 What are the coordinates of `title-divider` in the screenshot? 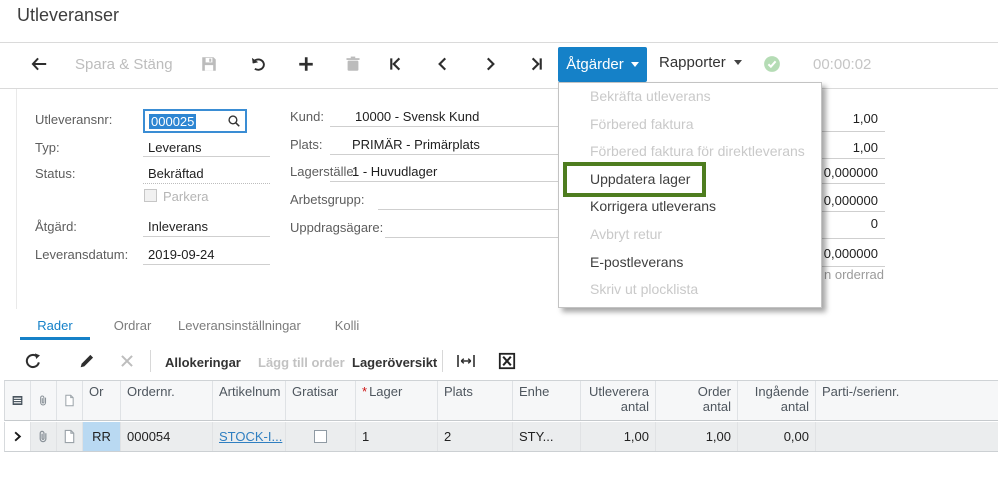 It's located at (499, 42).